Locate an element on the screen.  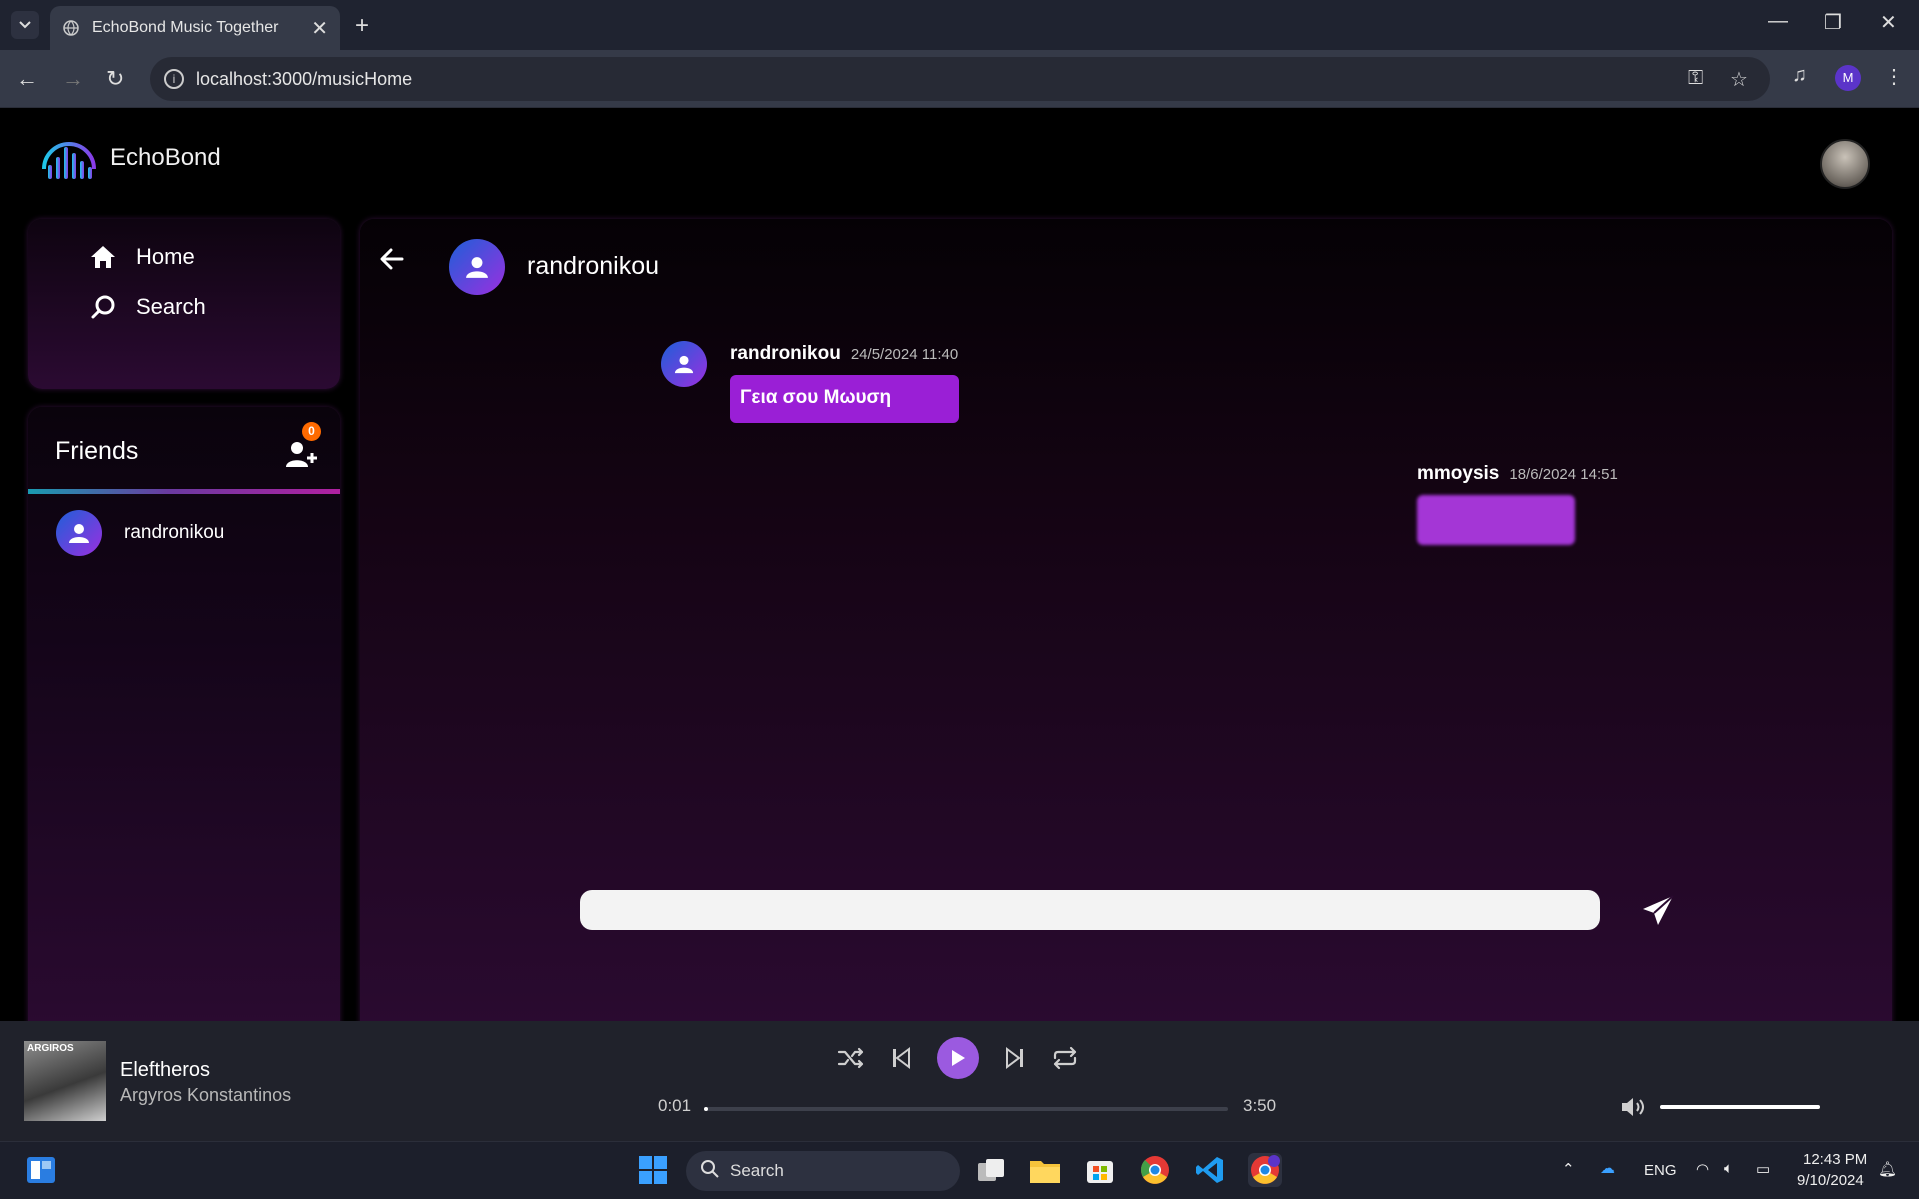
friend-name: randronikou is located at coordinates (174, 532).